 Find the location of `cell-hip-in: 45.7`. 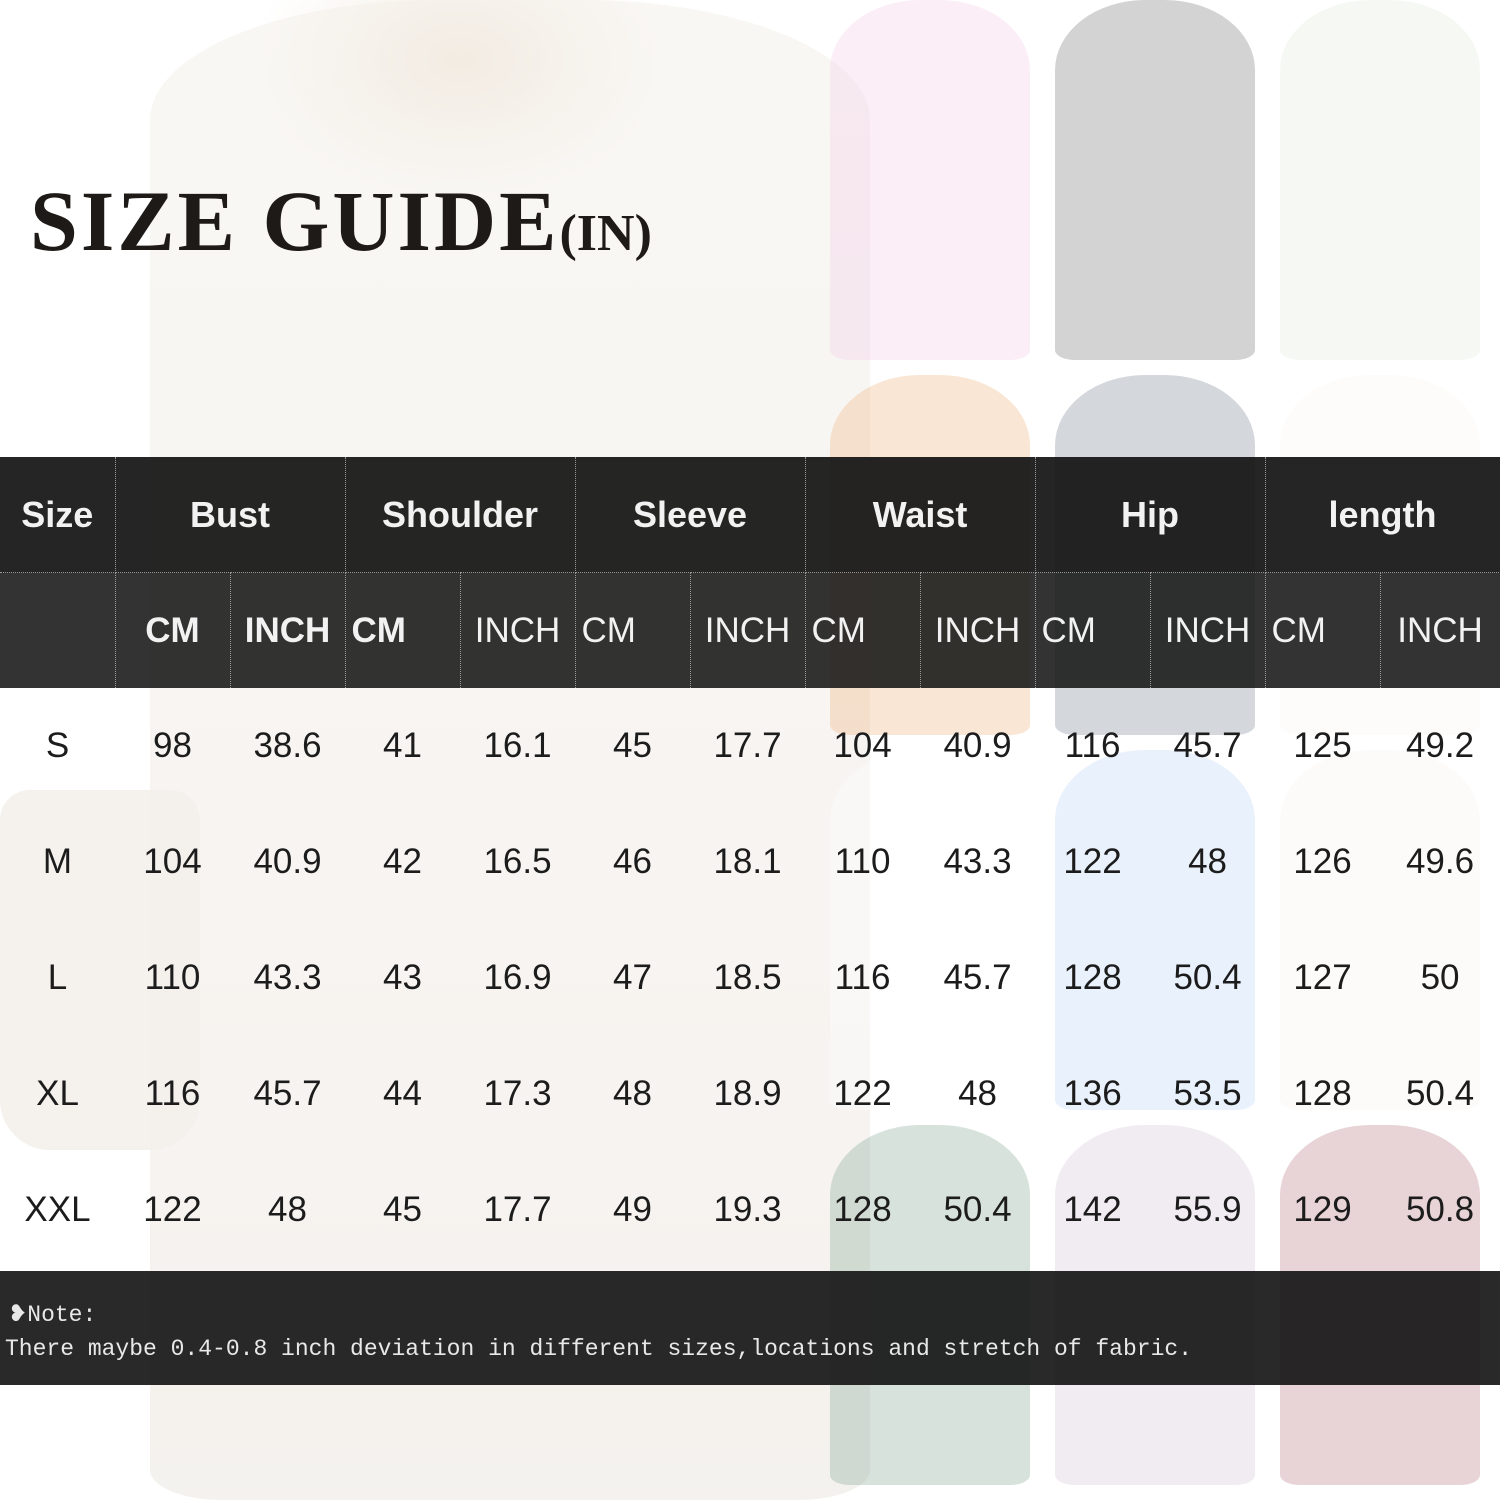

cell-hip-in: 45.7 is located at coordinates (1207, 745).